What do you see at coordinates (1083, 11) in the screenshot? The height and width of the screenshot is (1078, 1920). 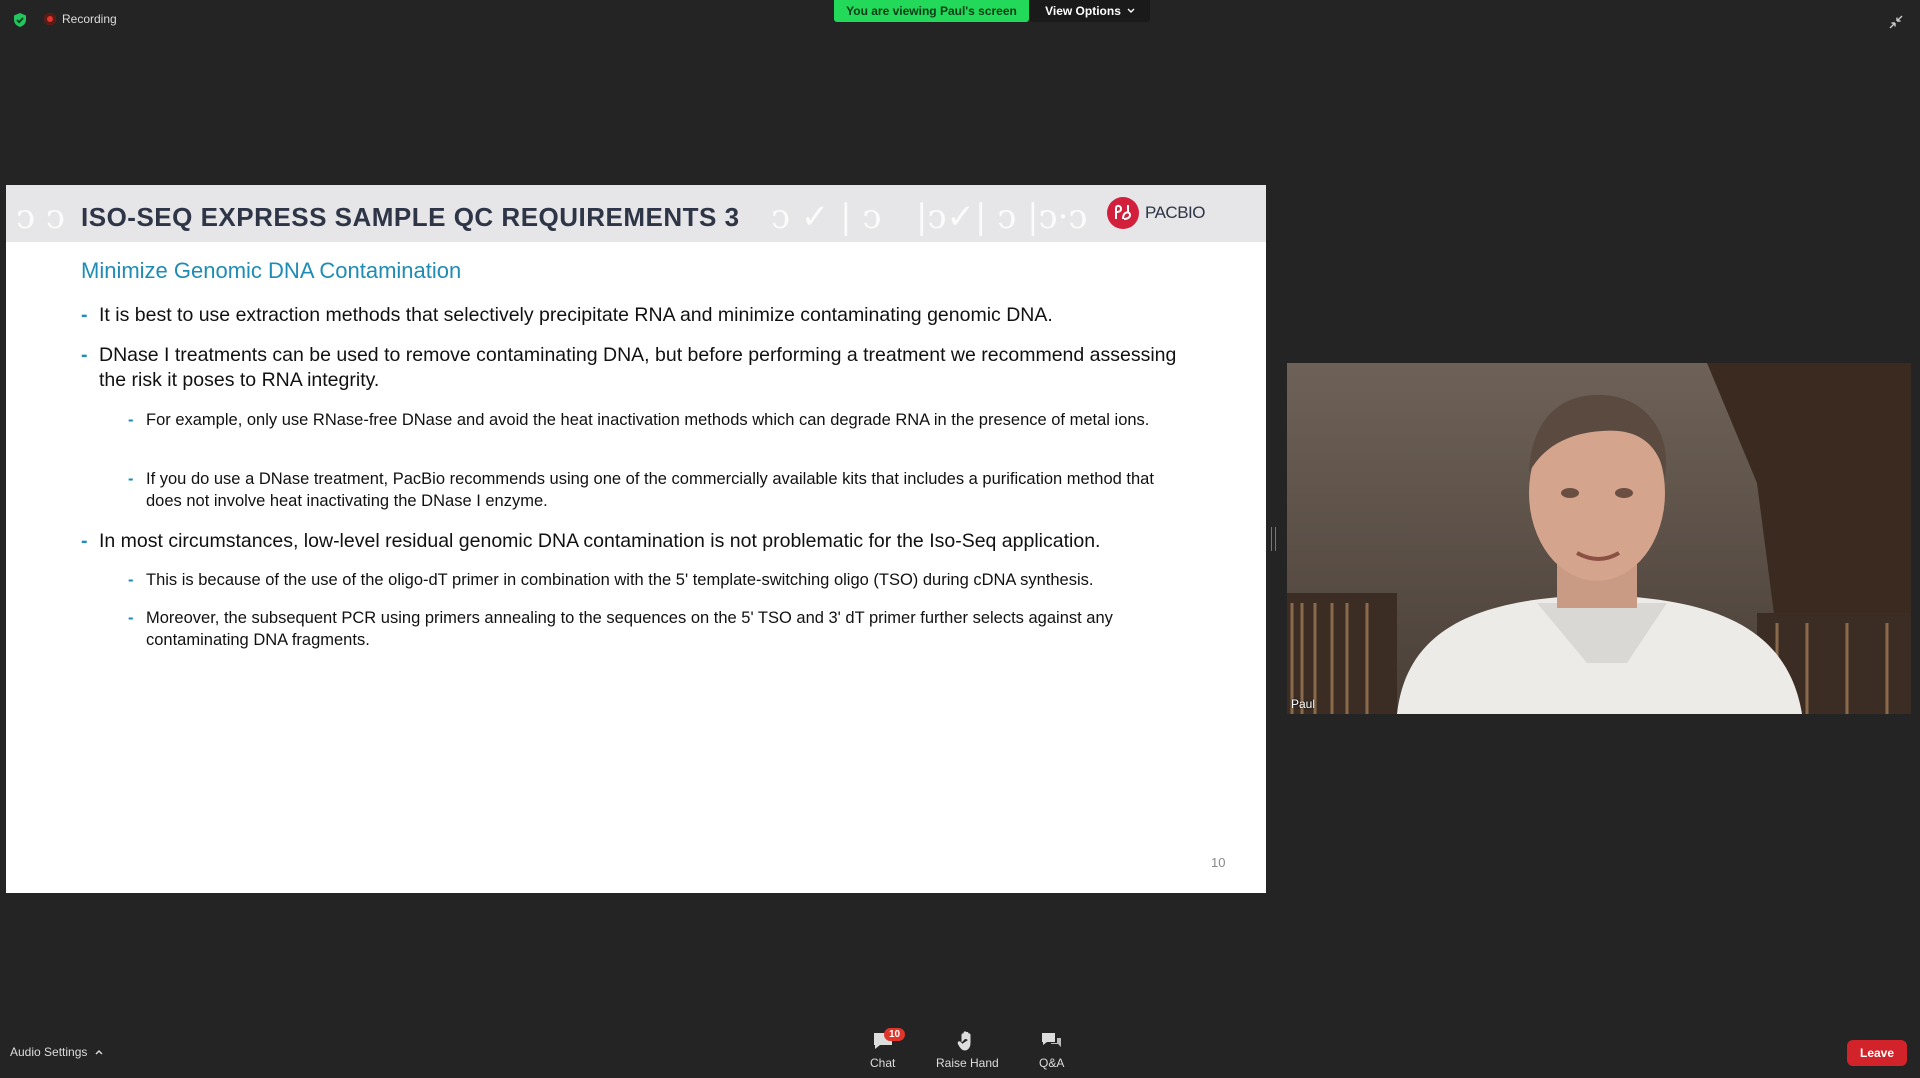 I see `view-options-label: View Options` at bounding box center [1083, 11].